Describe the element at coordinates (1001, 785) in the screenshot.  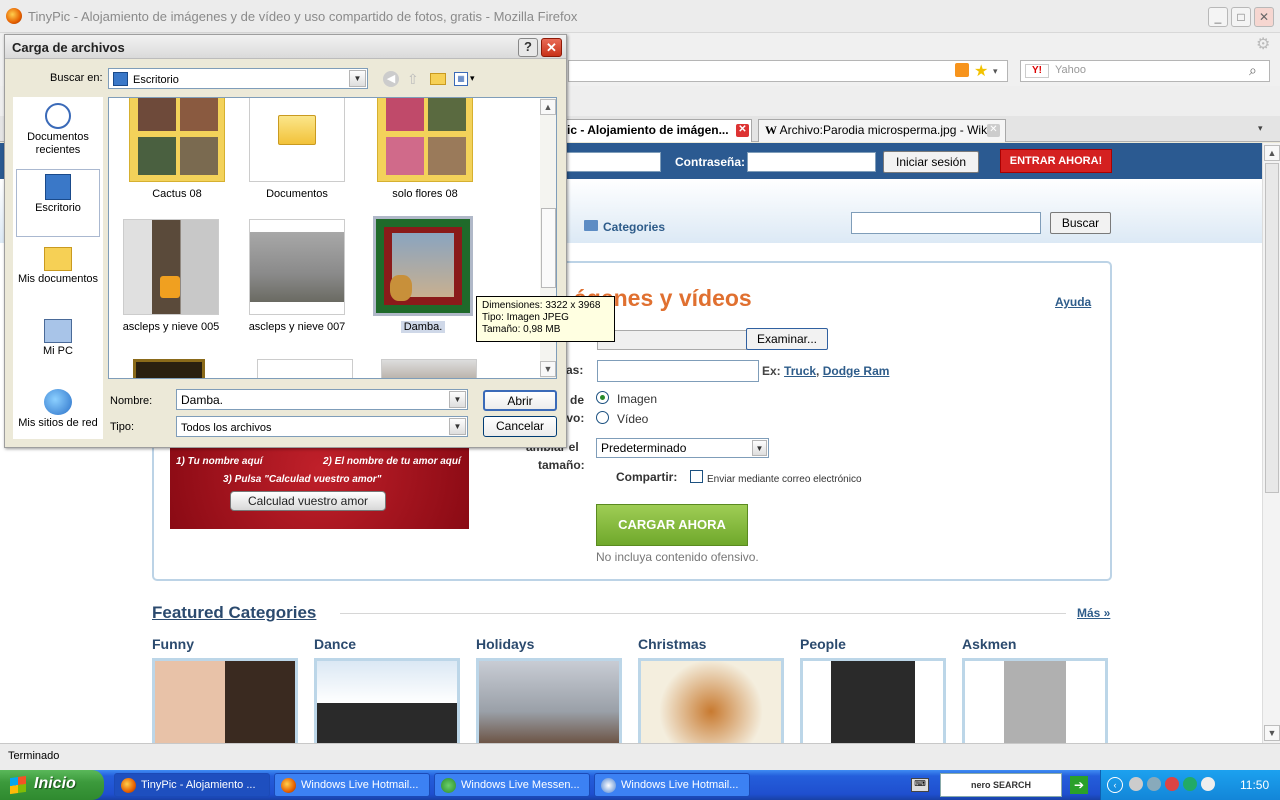
I see `nero-search-box: nero SEARCH` at that location.